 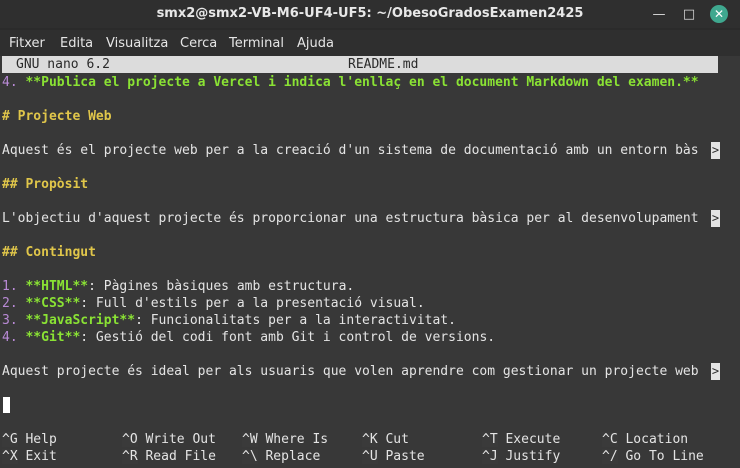 I want to click on menu-terminal: Terminal, so click(x=256, y=43).